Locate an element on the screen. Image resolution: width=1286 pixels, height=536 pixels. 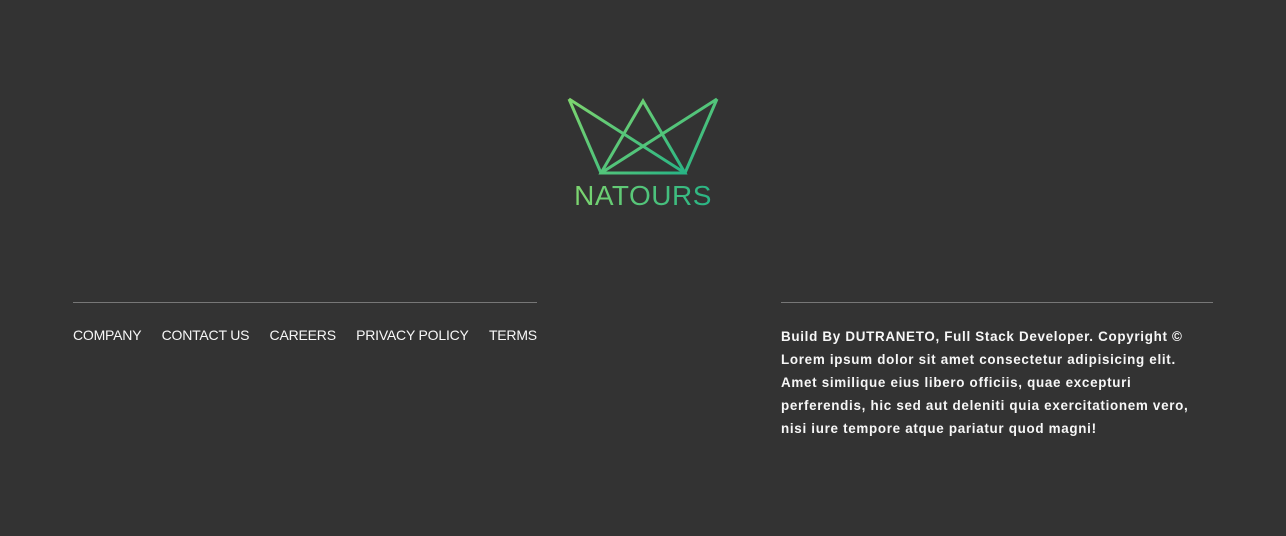
footer-nav-item-terms: TERMS is located at coordinates (513, 336).